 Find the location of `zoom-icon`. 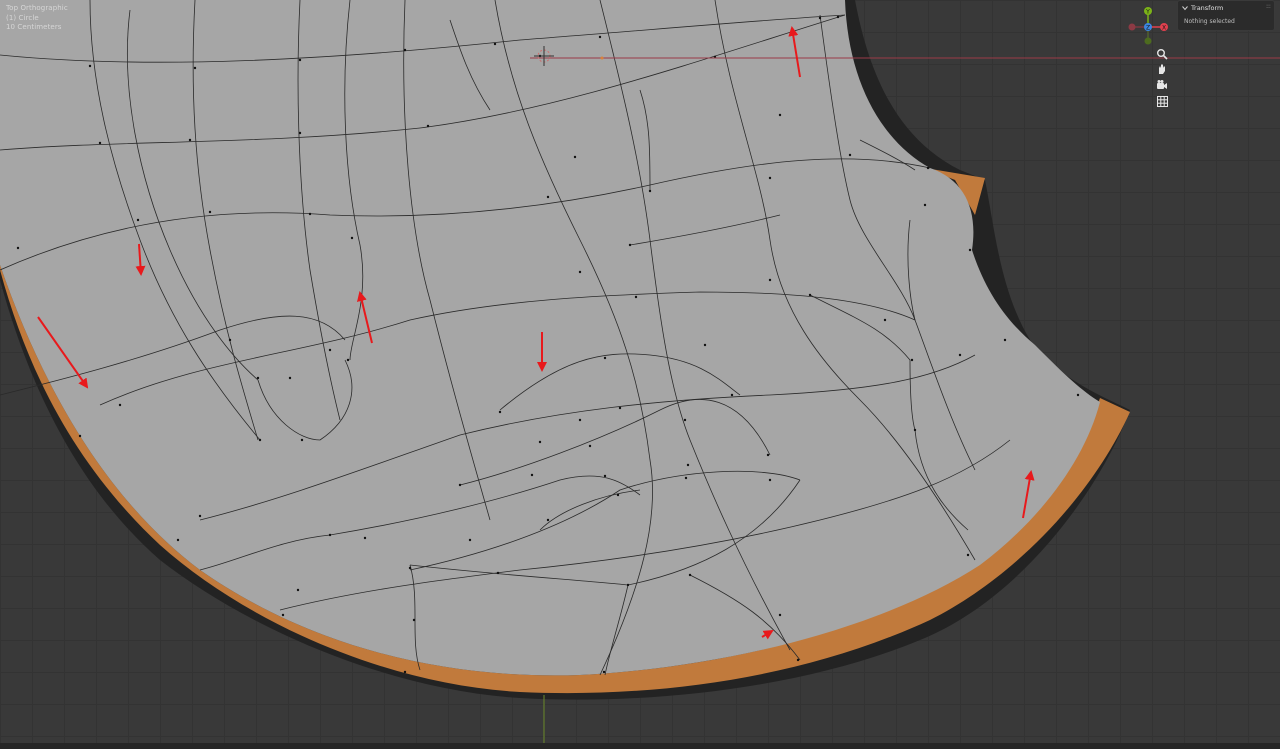

zoom-icon is located at coordinates (1162, 54).